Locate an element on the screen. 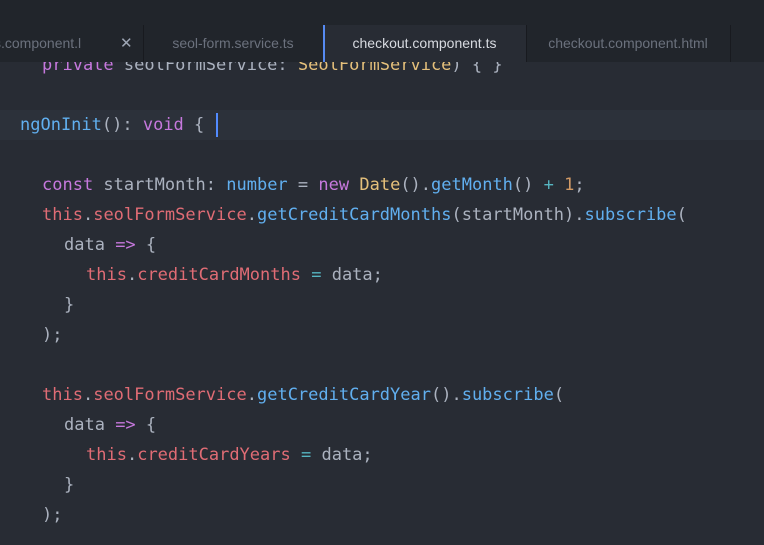 This screenshot has width=764, height=545. tab-checkout-component-ts-active: checkout.component.ts is located at coordinates (424, 43).